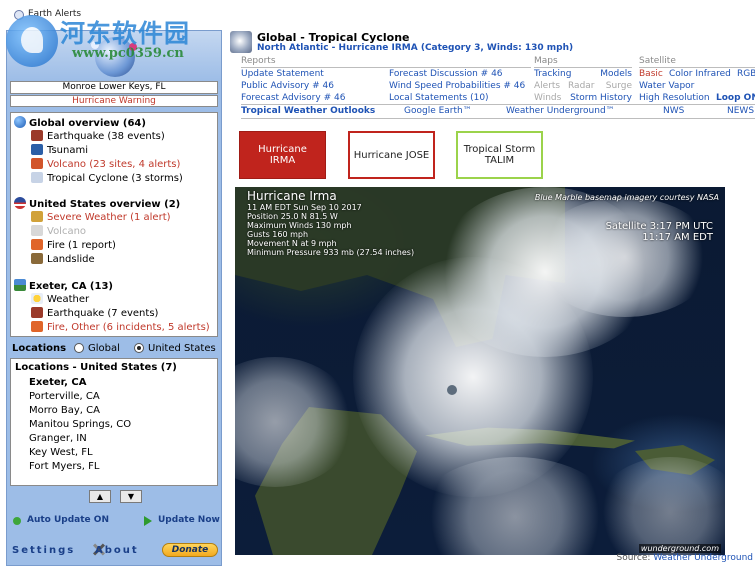 The image size is (755, 572). Describe the element at coordinates (37, 298) in the screenshot. I see `weather-icon` at that location.